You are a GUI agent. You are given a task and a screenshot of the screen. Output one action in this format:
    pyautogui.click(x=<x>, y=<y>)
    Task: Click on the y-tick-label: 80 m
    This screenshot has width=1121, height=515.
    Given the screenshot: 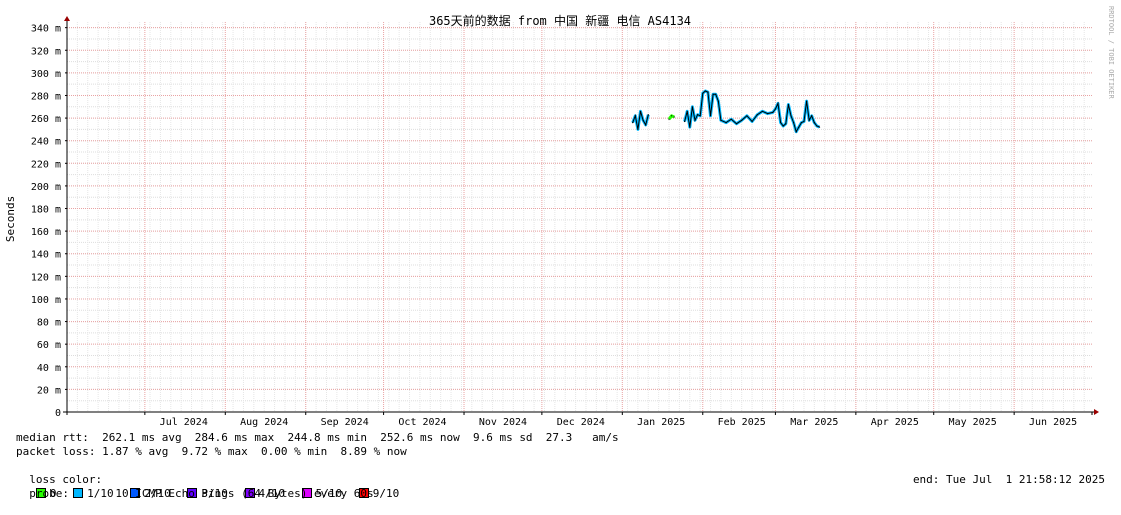 What is the action you would take?
    pyautogui.click(x=49, y=323)
    